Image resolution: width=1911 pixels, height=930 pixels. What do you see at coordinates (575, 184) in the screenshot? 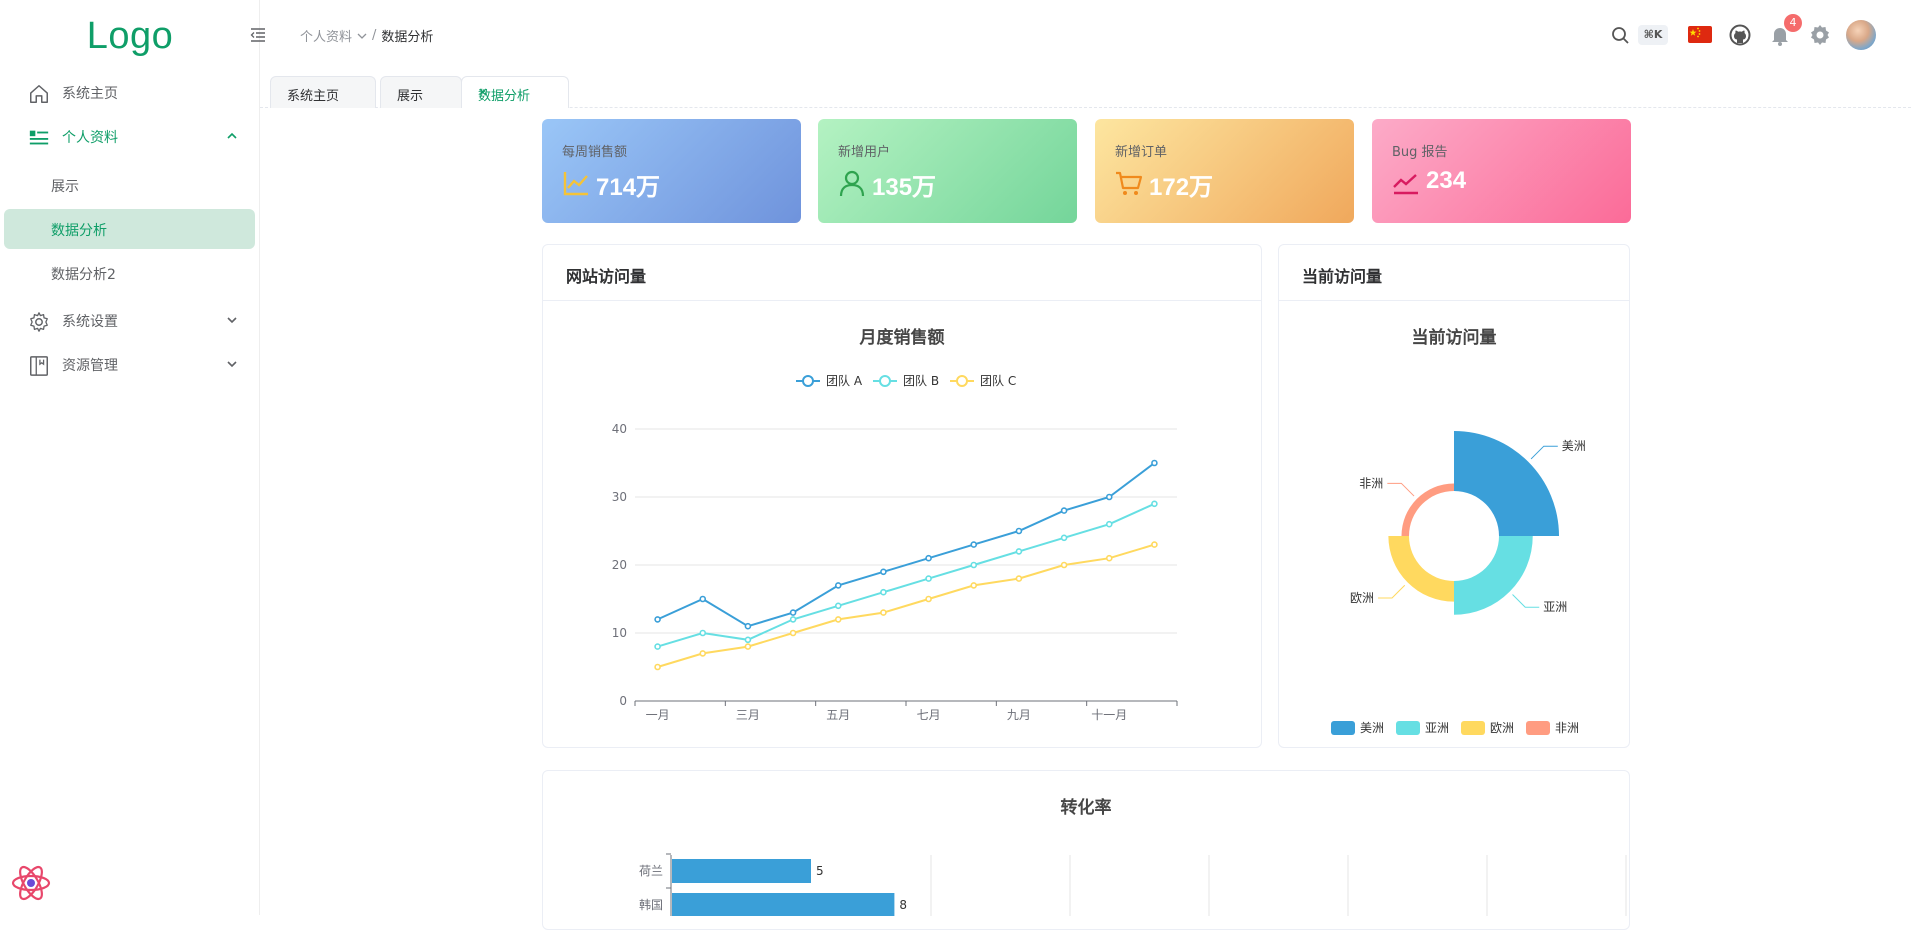
I see `line-chart-icon` at bounding box center [575, 184].